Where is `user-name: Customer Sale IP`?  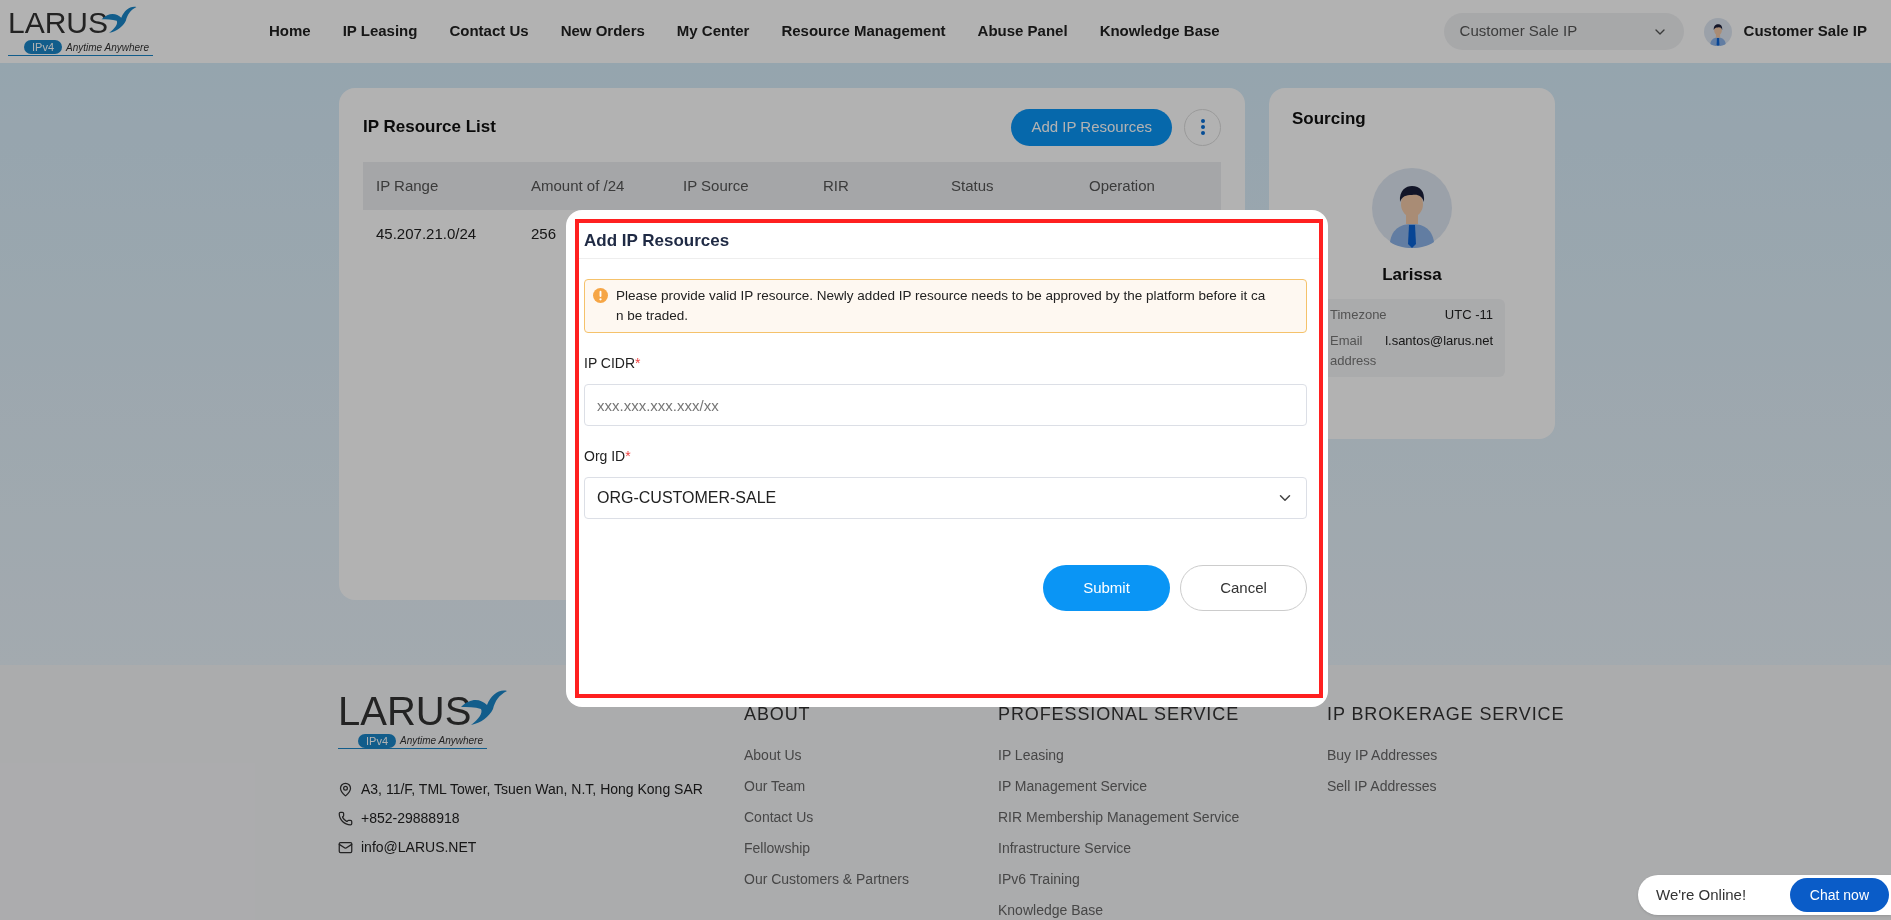
user-name: Customer Sale IP is located at coordinates (1805, 31).